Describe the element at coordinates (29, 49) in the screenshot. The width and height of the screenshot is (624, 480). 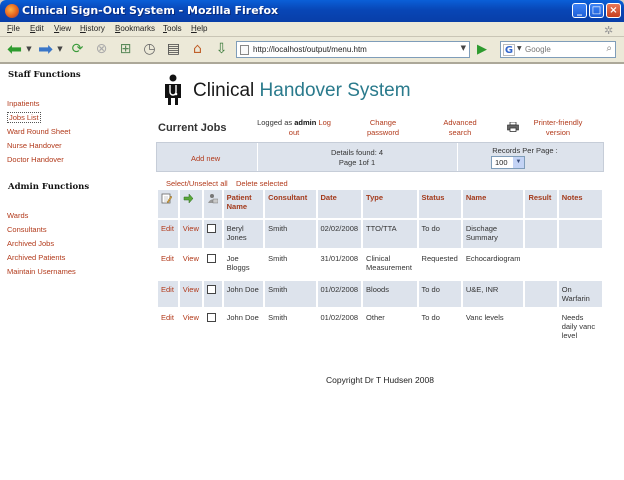
I see `back-dropdown-icon: ▼` at that location.